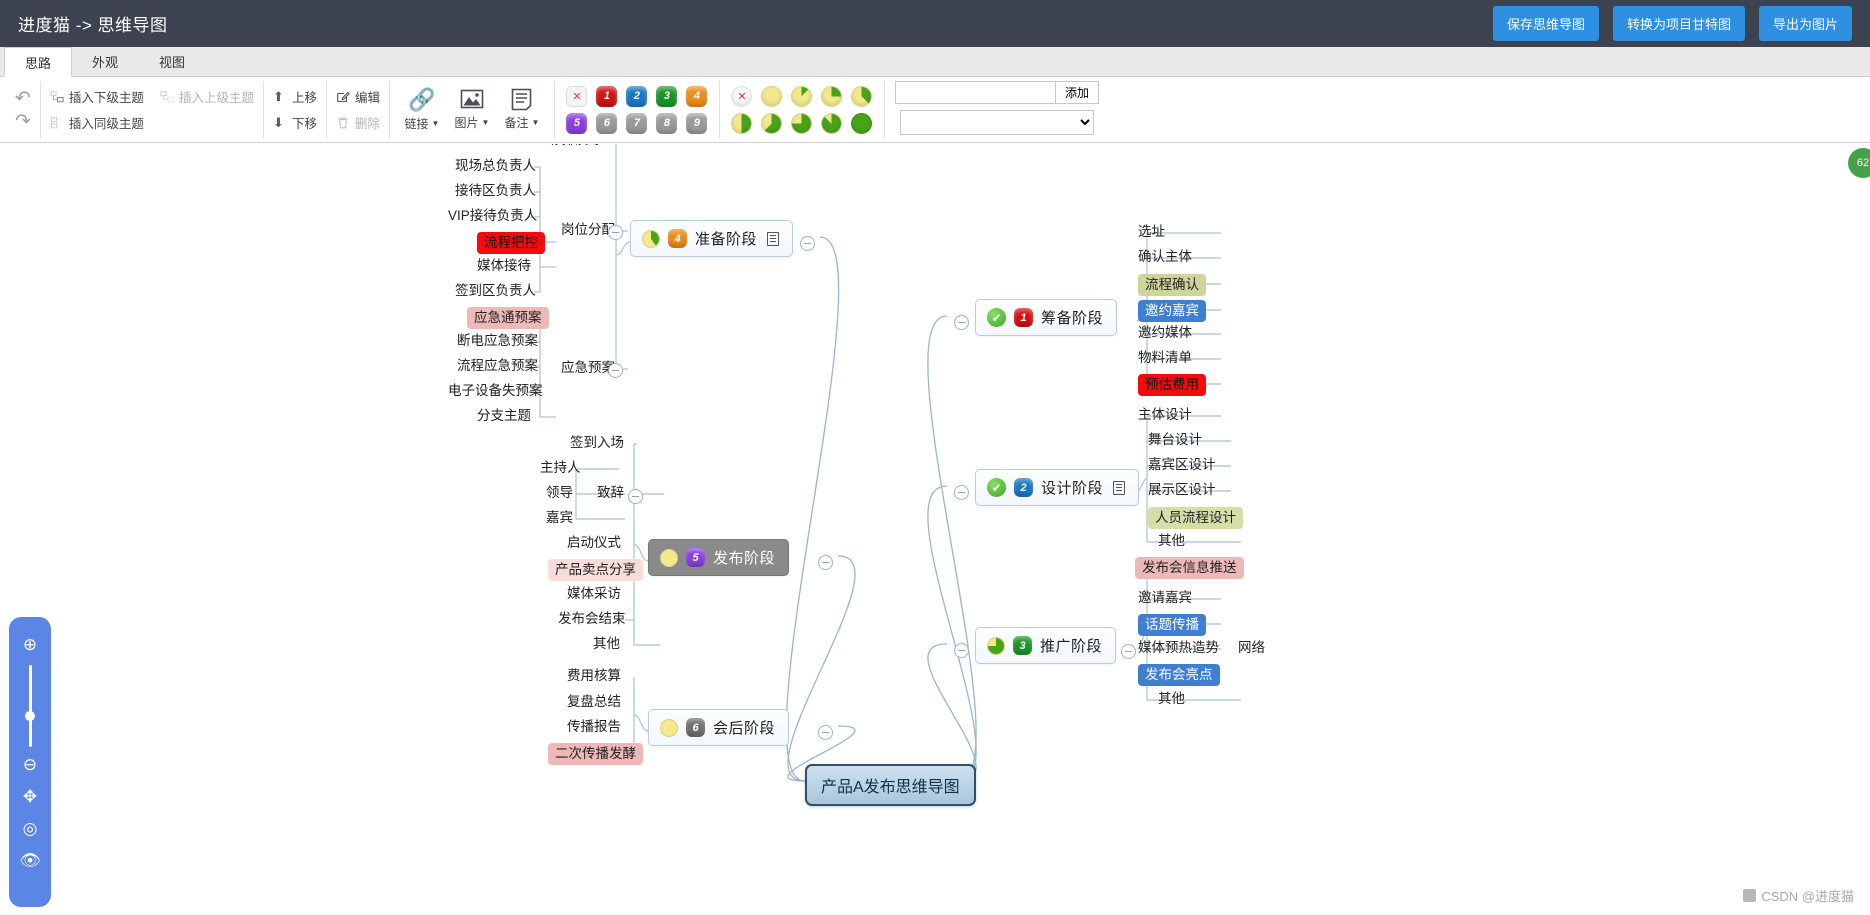 This screenshot has height=915, width=1870. I want to click on move-up-button: ⬆ 上移, so click(295, 96).